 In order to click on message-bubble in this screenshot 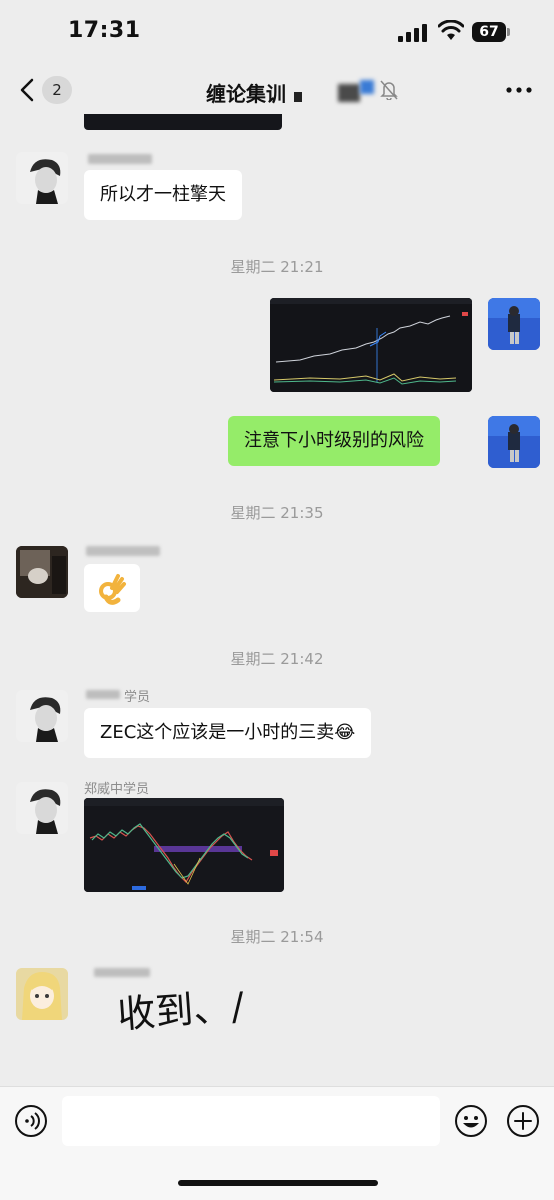, I will do `click(112, 588)`.